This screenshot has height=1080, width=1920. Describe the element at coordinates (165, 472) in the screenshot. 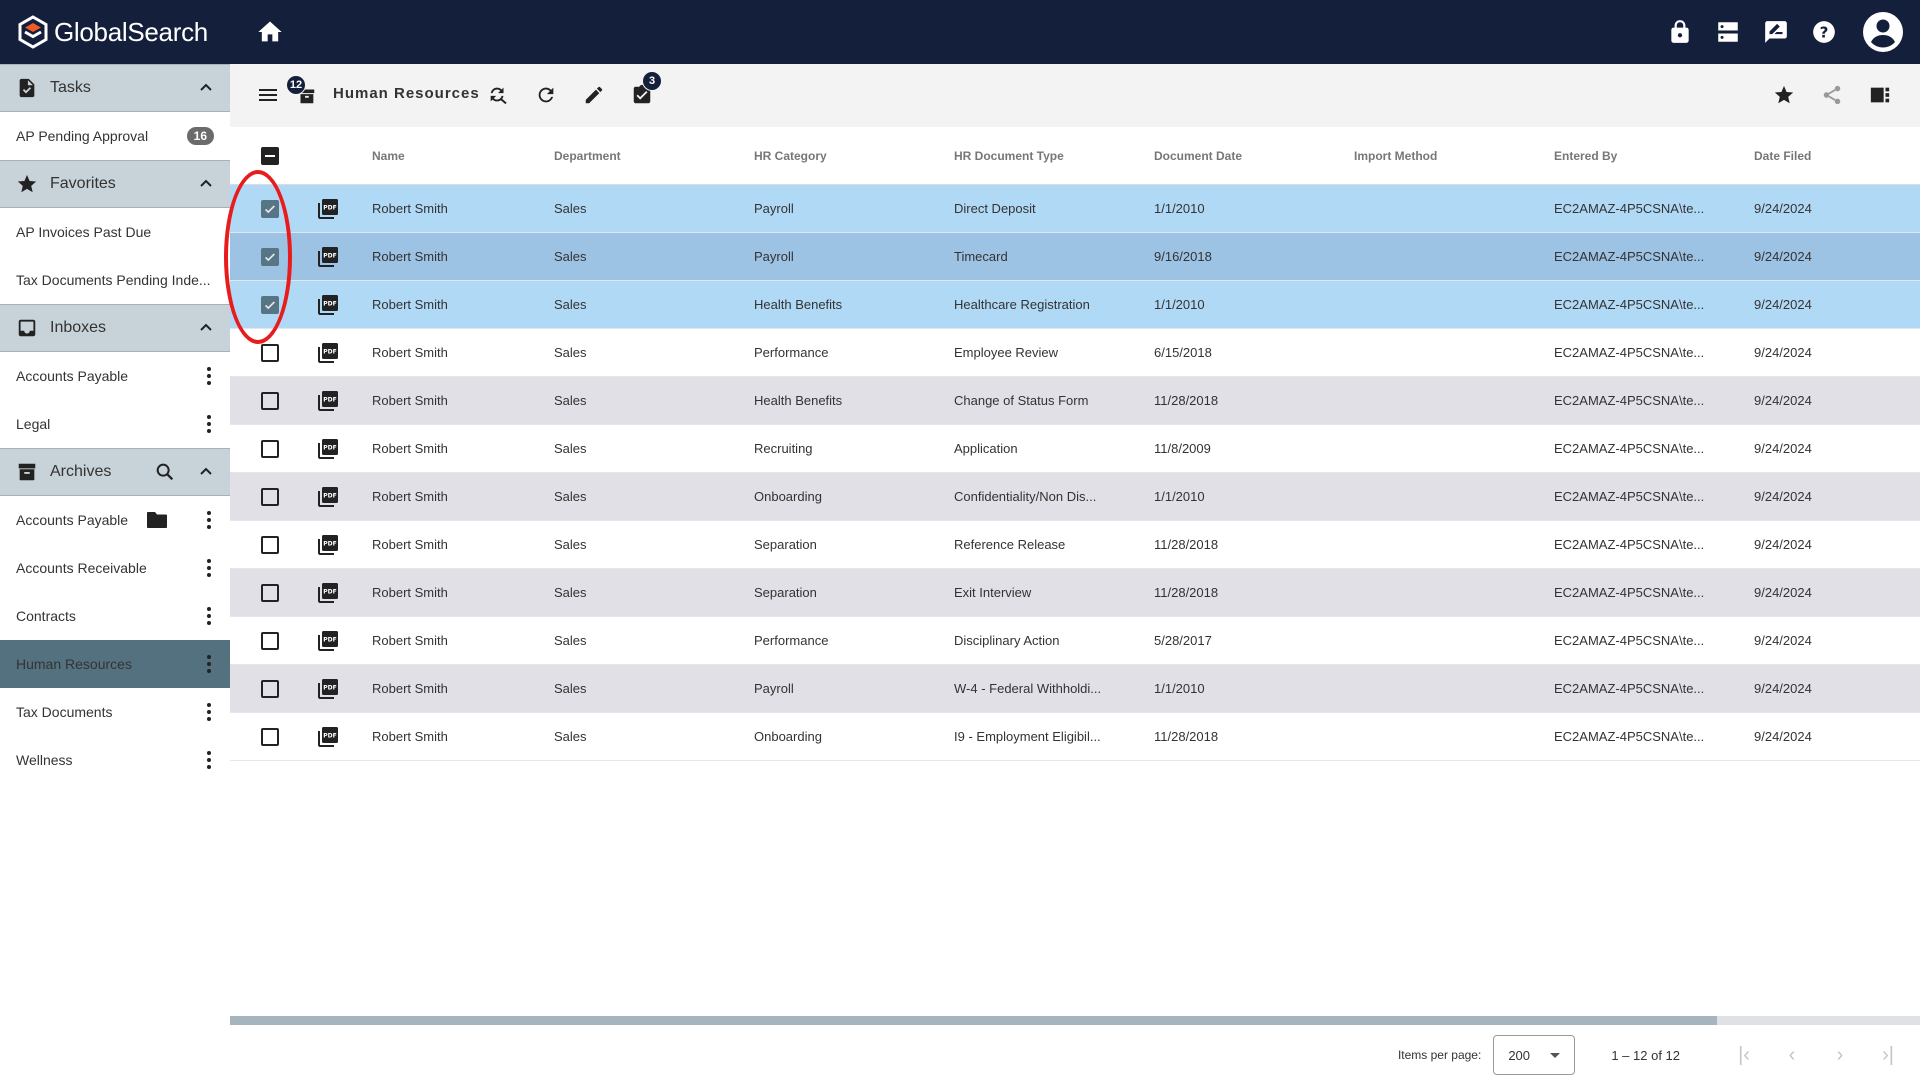

I see `search-icon` at that location.